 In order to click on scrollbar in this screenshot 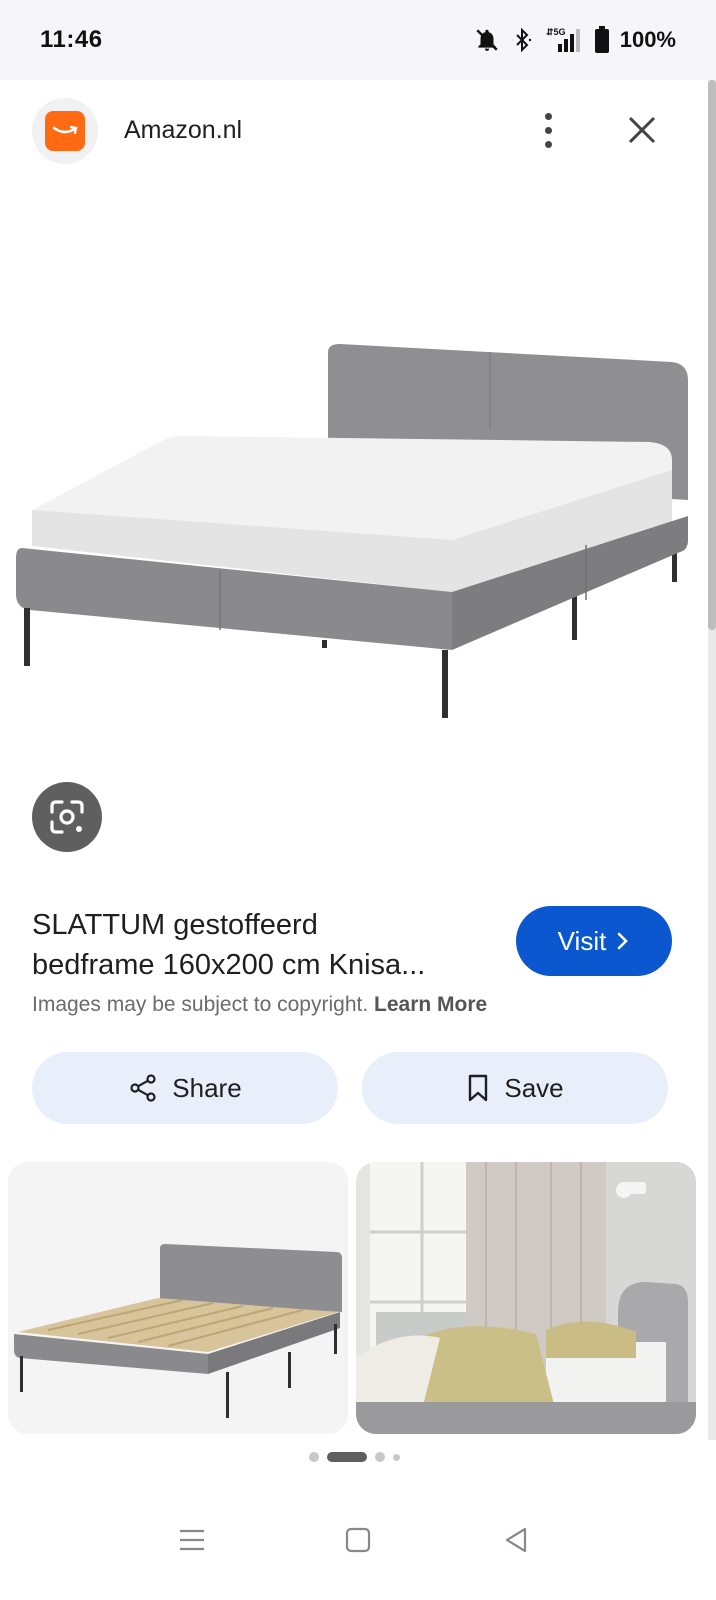, I will do `click(712, 760)`.